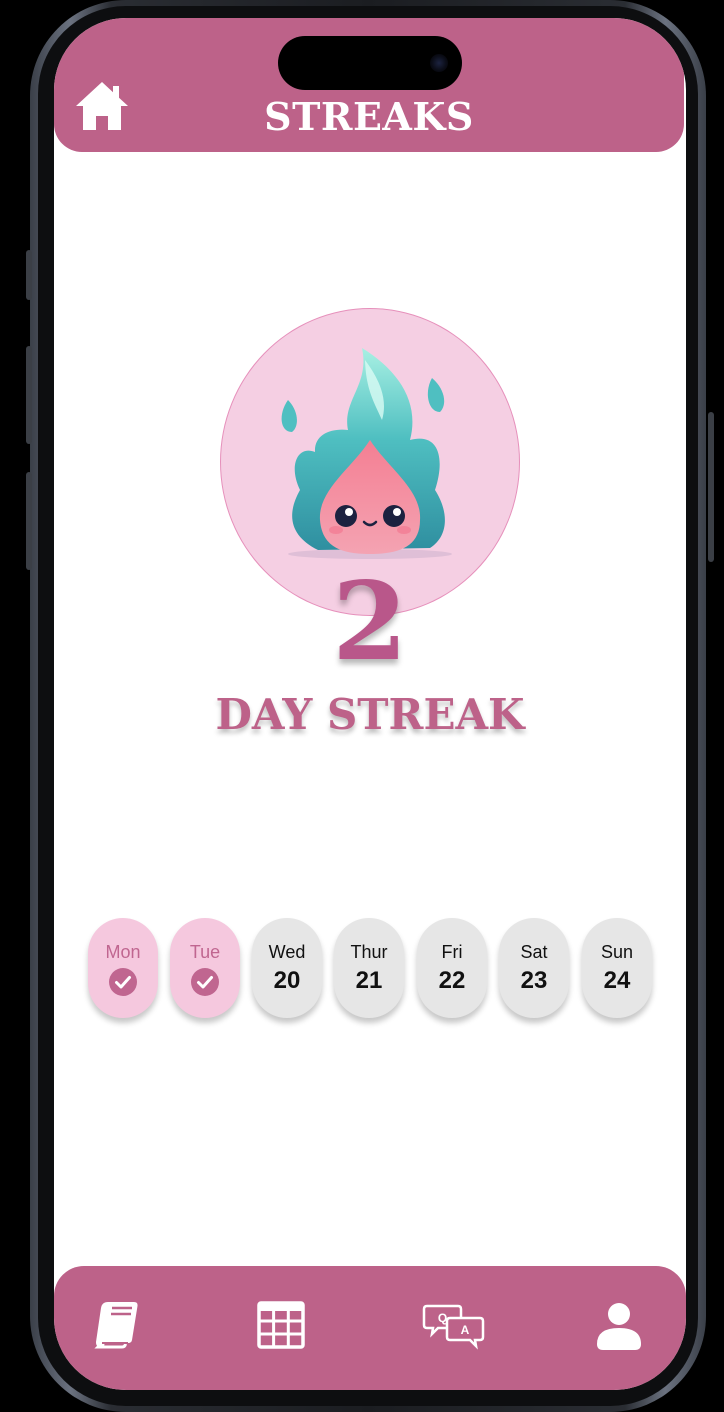  I want to click on volume-up-button, so click(29, 395).